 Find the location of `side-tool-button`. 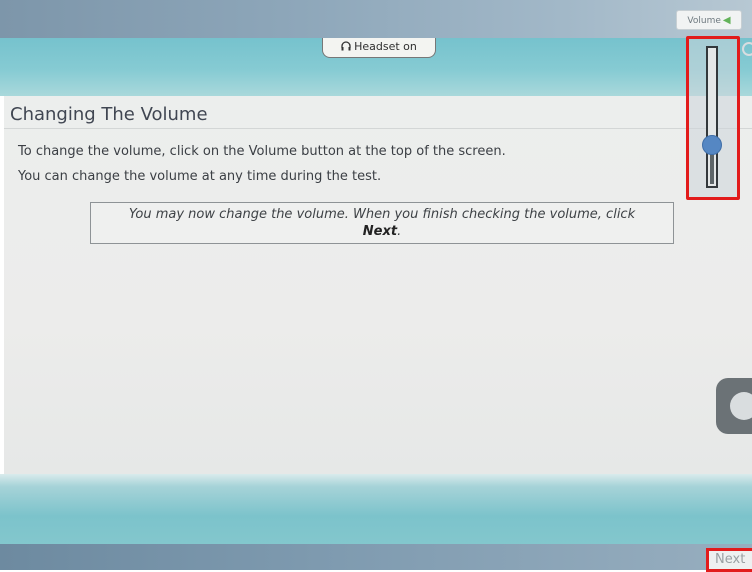

side-tool-button is located at coordinates (734, 406).